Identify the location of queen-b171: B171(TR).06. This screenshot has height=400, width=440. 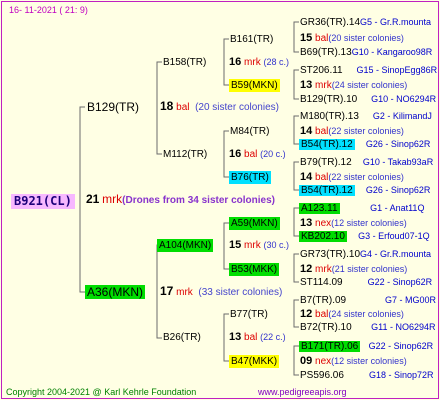
(330, 346).